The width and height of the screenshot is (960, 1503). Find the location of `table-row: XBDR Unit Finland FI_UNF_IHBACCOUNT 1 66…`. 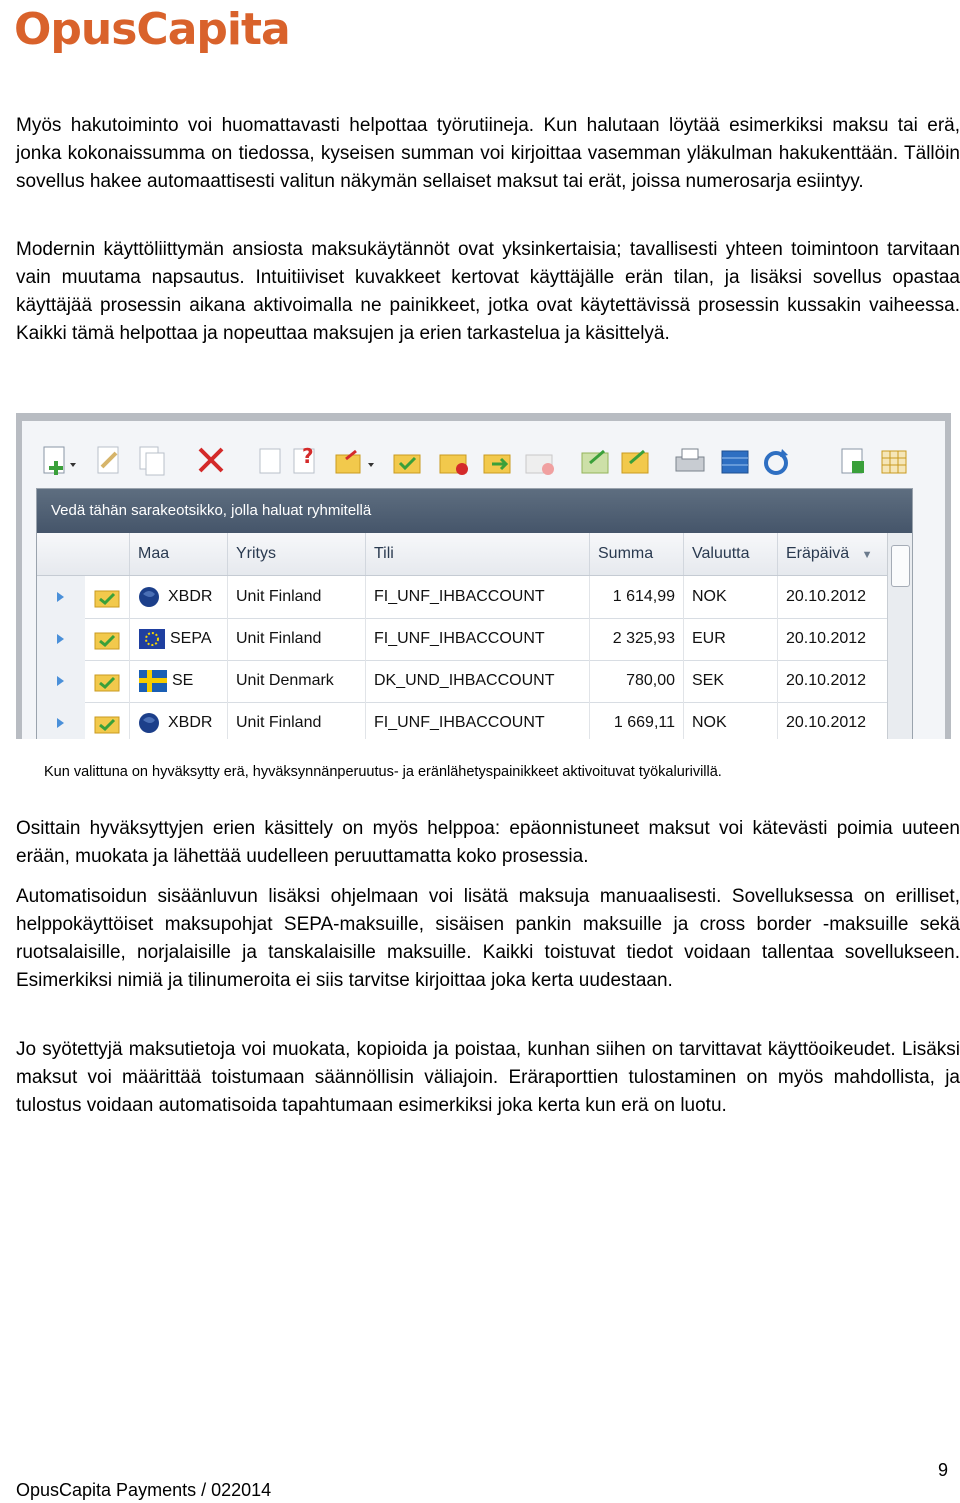

table-row: XBDR Unit Finland FI_UNF_IHBACCOUNT 1 66… is located at coordinates (474, 720).